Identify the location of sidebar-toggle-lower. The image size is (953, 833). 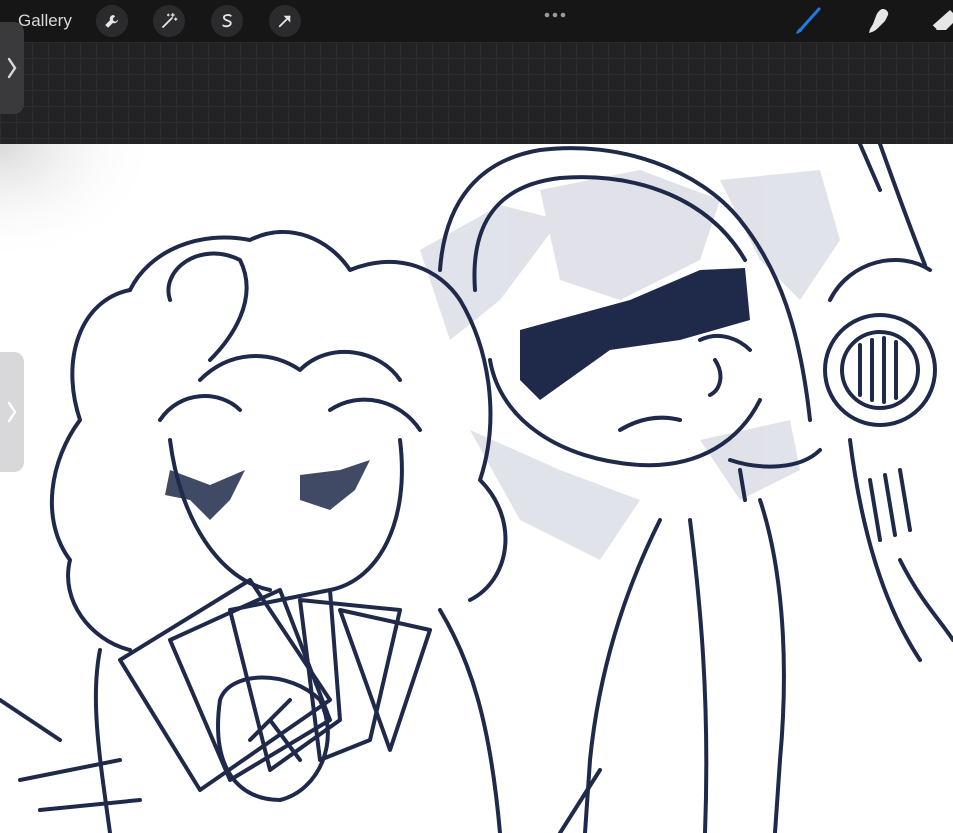
(12, 412).